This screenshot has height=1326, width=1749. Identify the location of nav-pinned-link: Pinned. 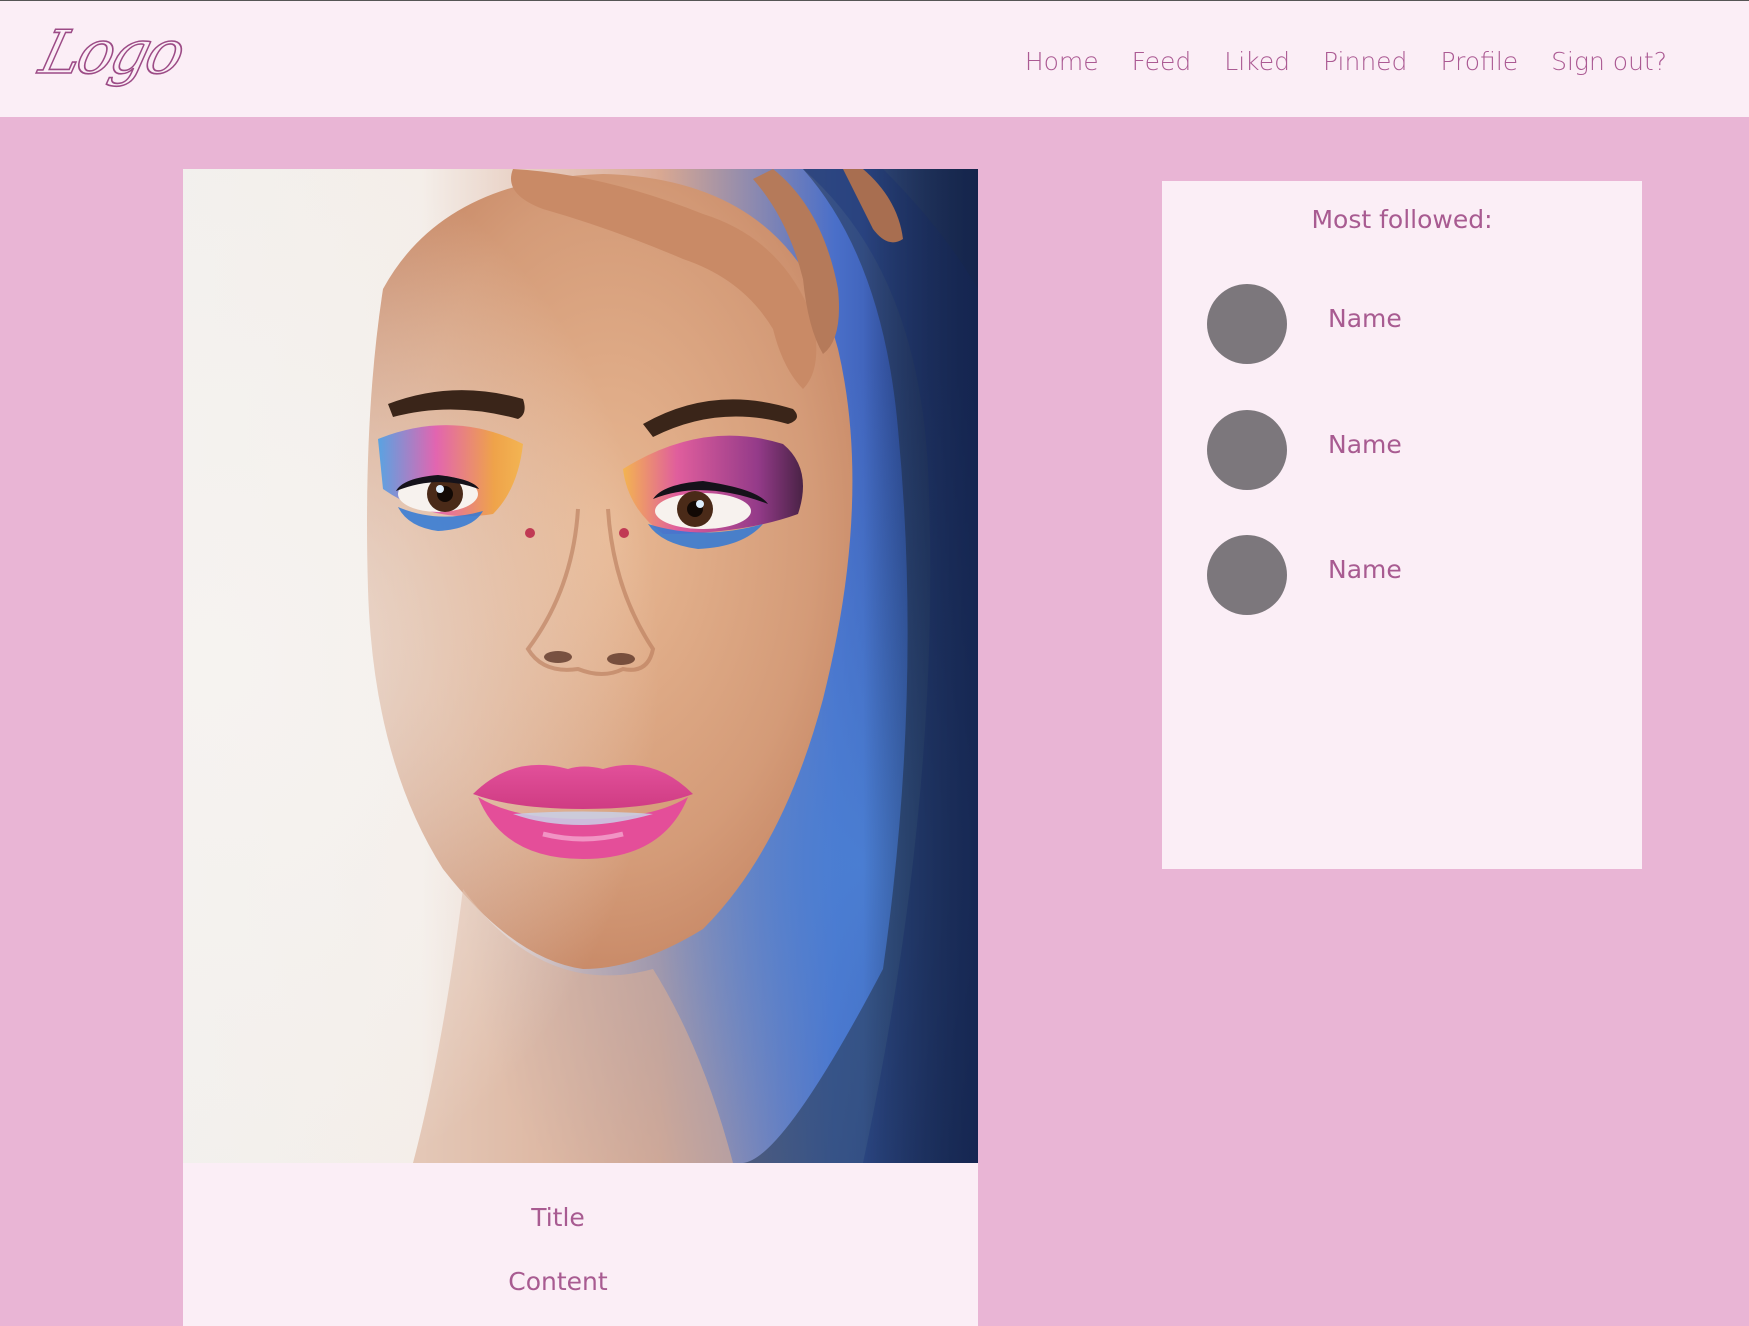
(1365, 61).